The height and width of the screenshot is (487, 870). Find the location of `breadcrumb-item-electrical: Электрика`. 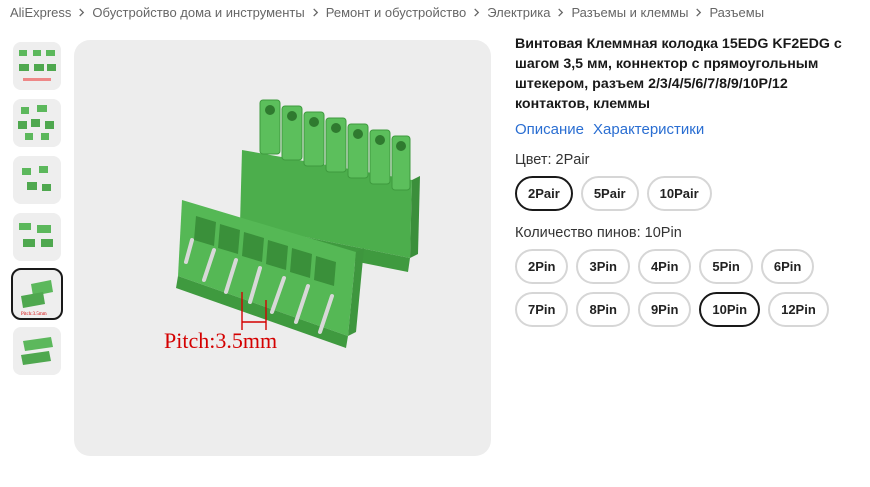

breadcrumb-item-electrical: Электрика is located at coordinates (518, 12).